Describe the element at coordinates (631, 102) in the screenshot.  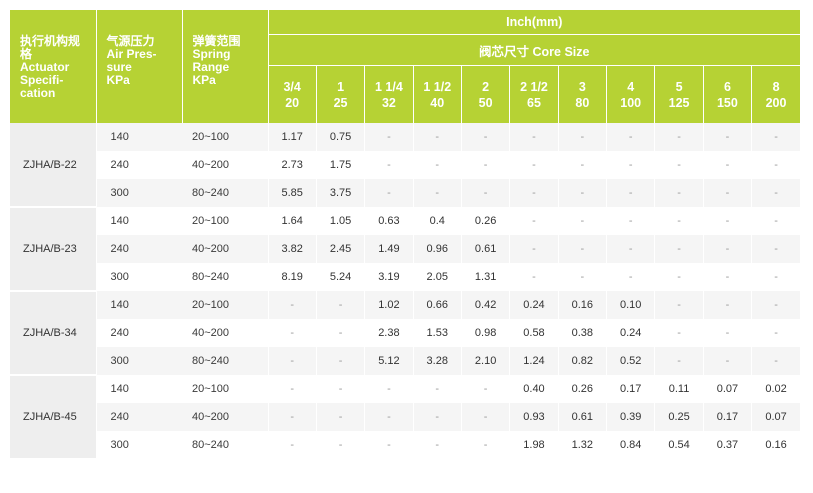
I see `size-mm: 100` at that location.